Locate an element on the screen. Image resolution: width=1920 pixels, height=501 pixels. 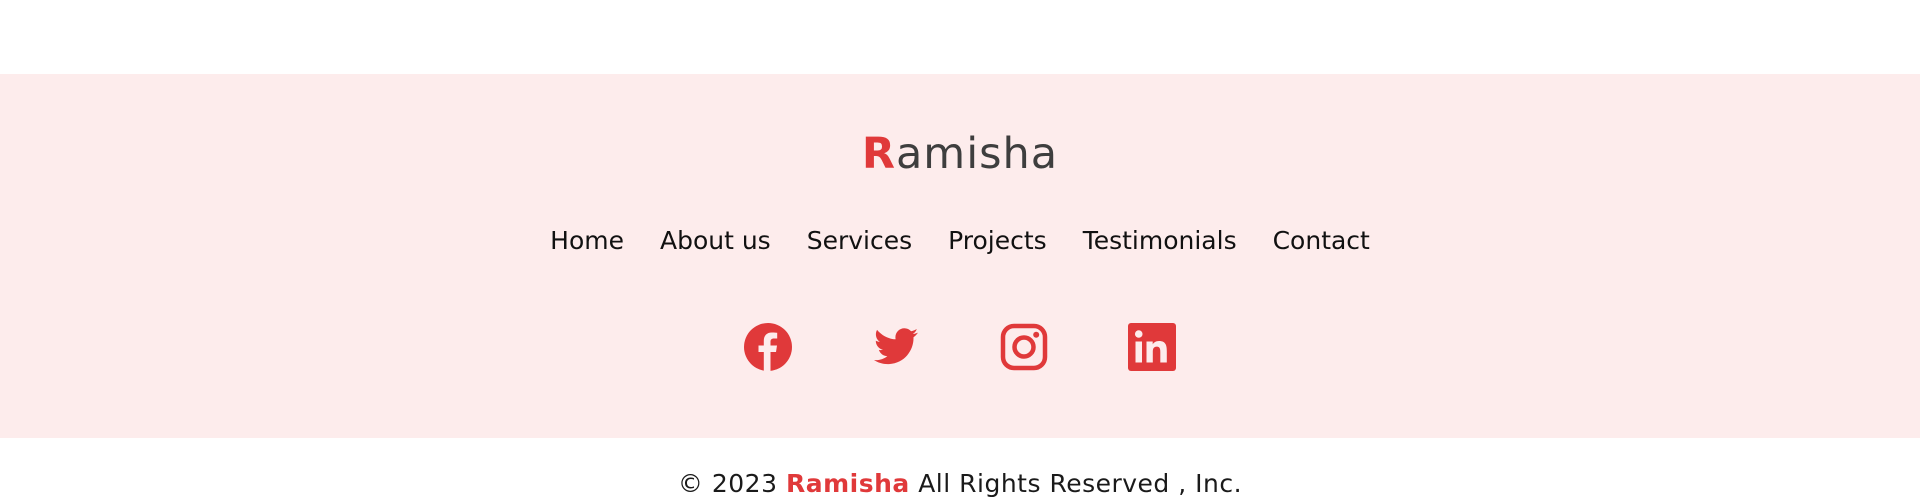
nav-item-contact: Contact is located at coordinates (1321, 241).